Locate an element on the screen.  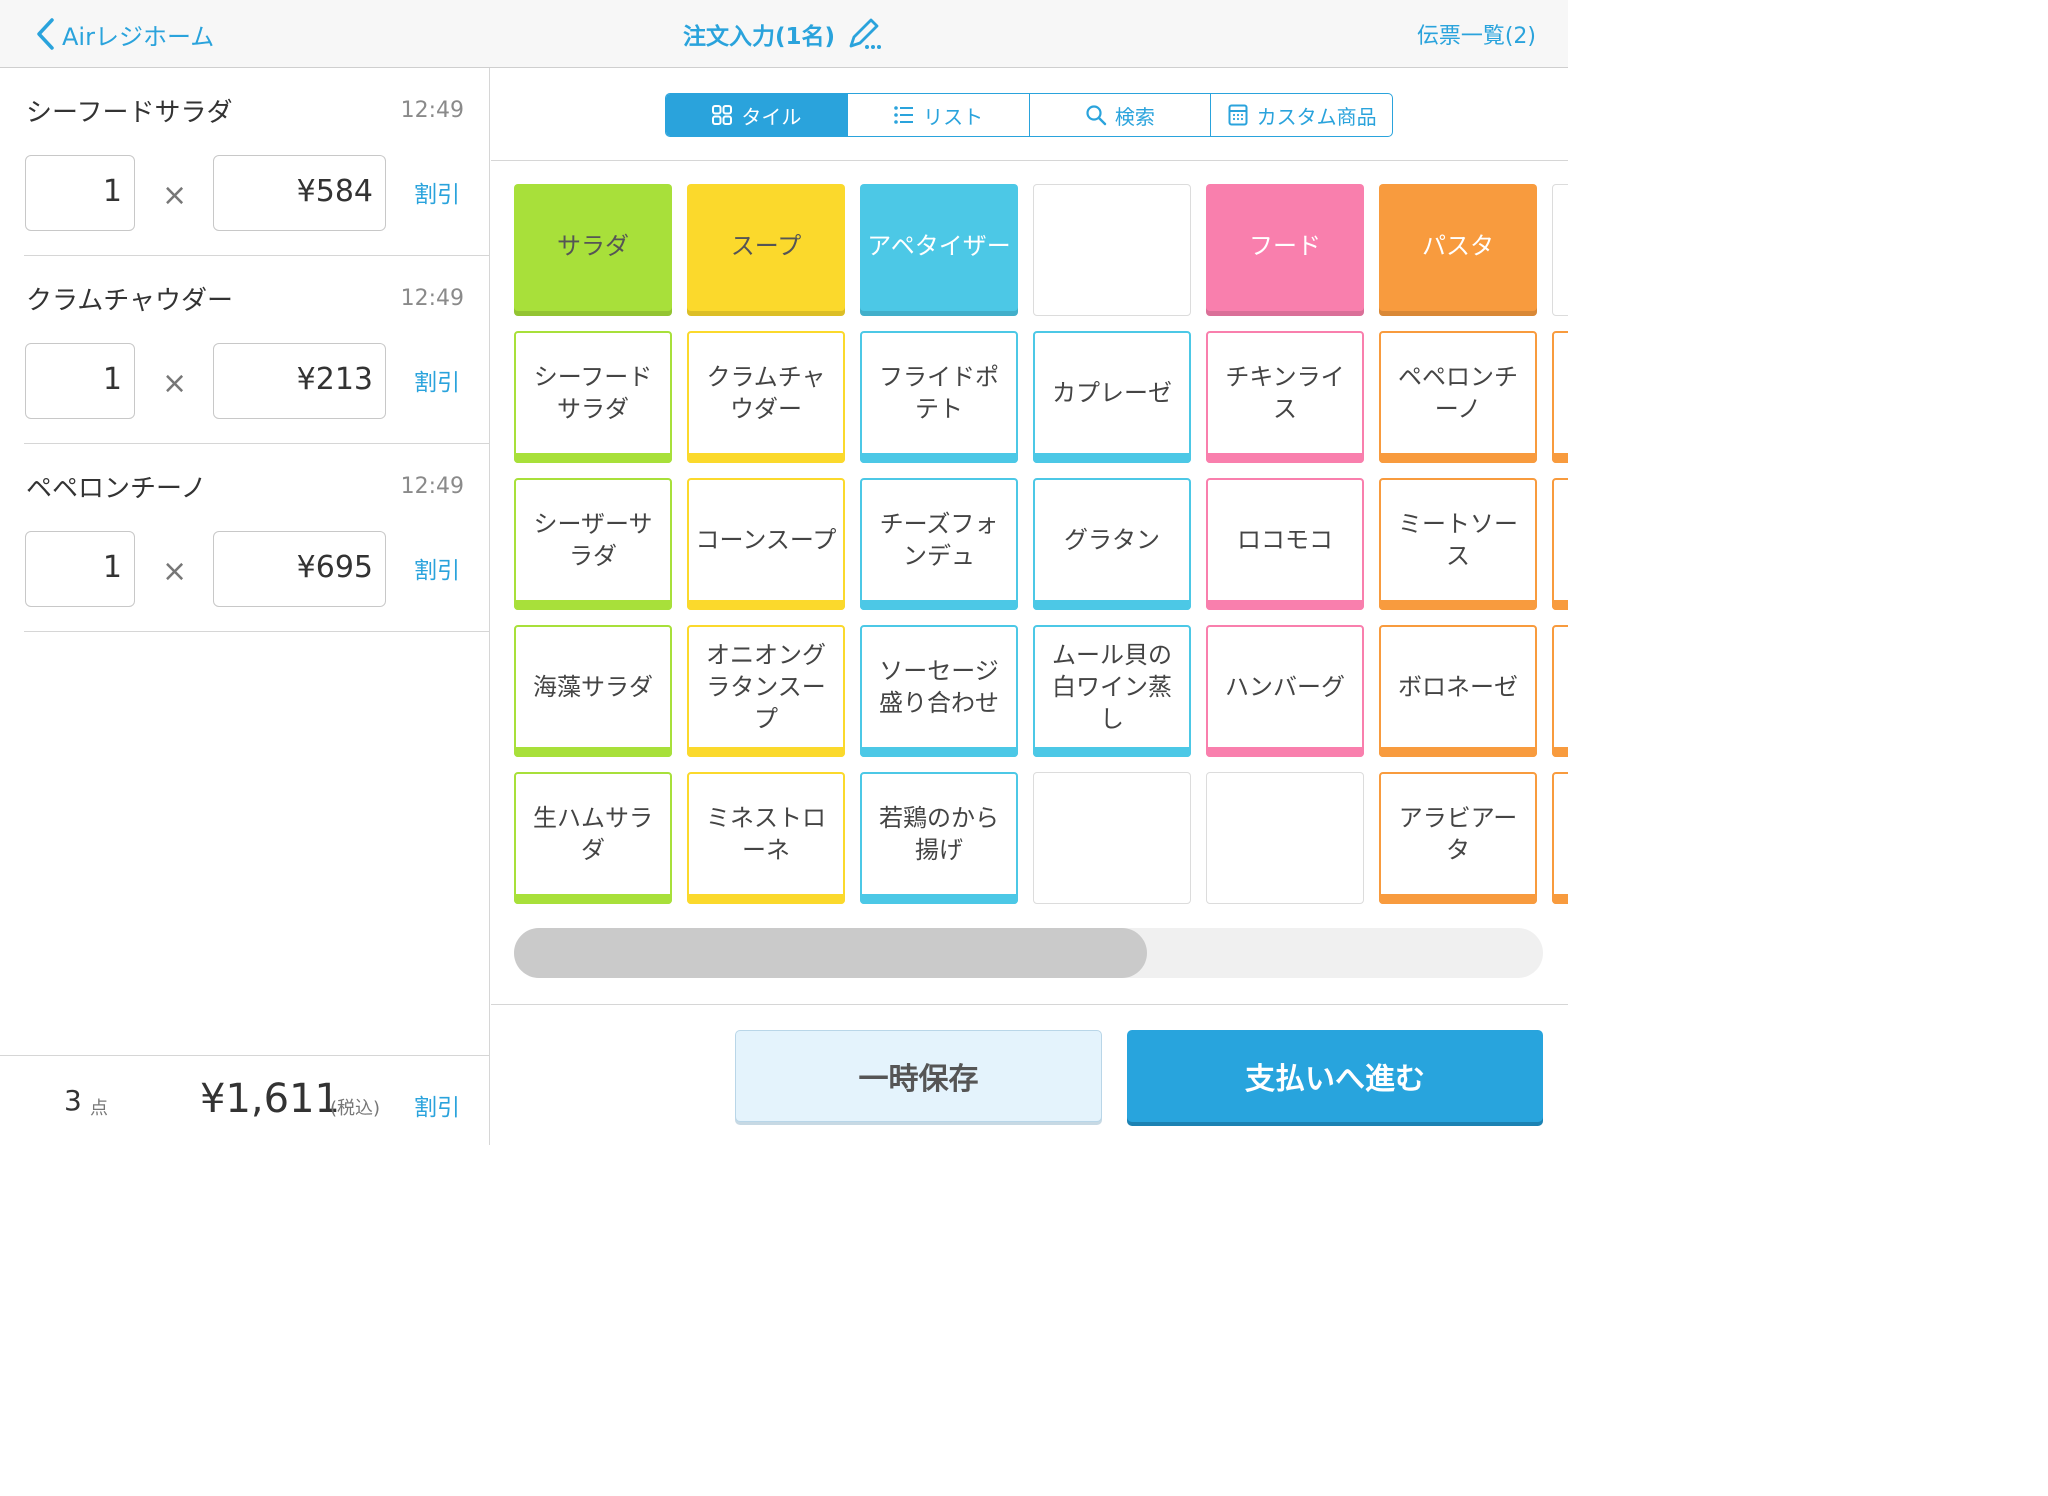
product-tile: ミネストローネ is located at coordinates (766, 838).